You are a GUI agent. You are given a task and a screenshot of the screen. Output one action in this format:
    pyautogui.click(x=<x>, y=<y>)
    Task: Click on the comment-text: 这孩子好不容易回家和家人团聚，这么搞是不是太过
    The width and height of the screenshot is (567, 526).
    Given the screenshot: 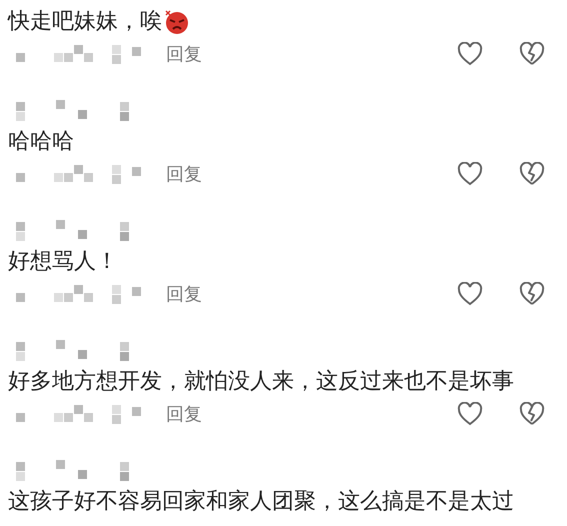 What is the action you would take?
    pyautogui.click(x=261, y=502)
    